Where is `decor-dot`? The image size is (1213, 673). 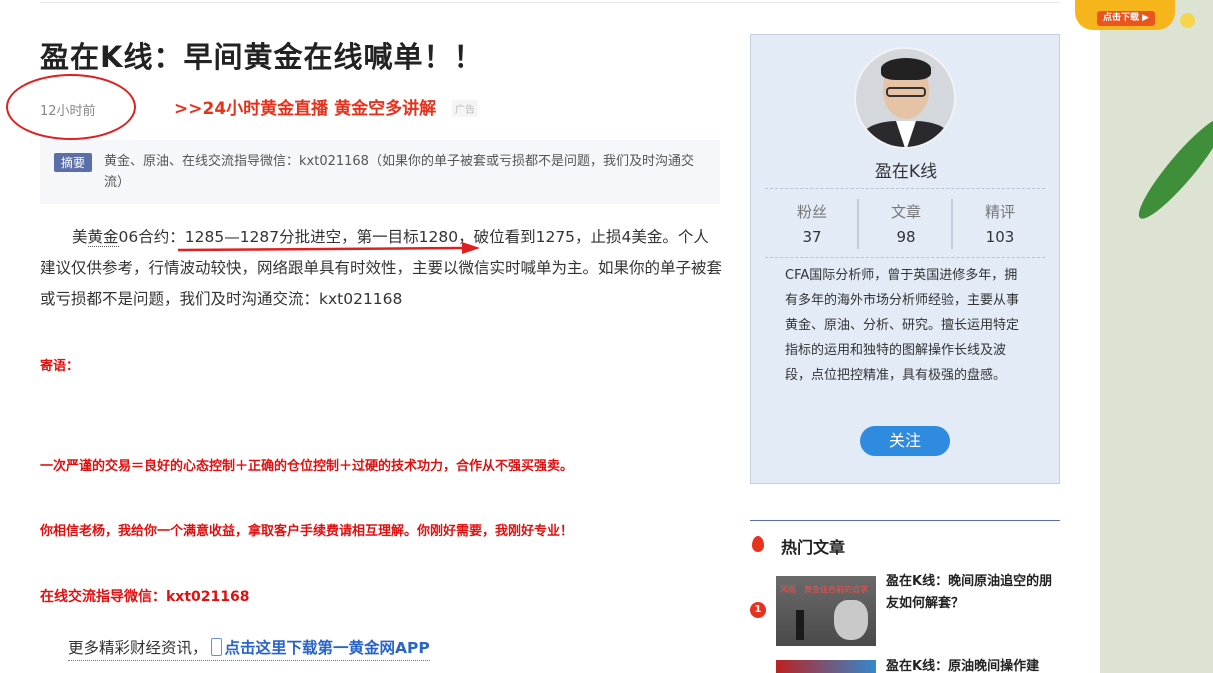
decor-dot is located at coordinates (1187, 20).